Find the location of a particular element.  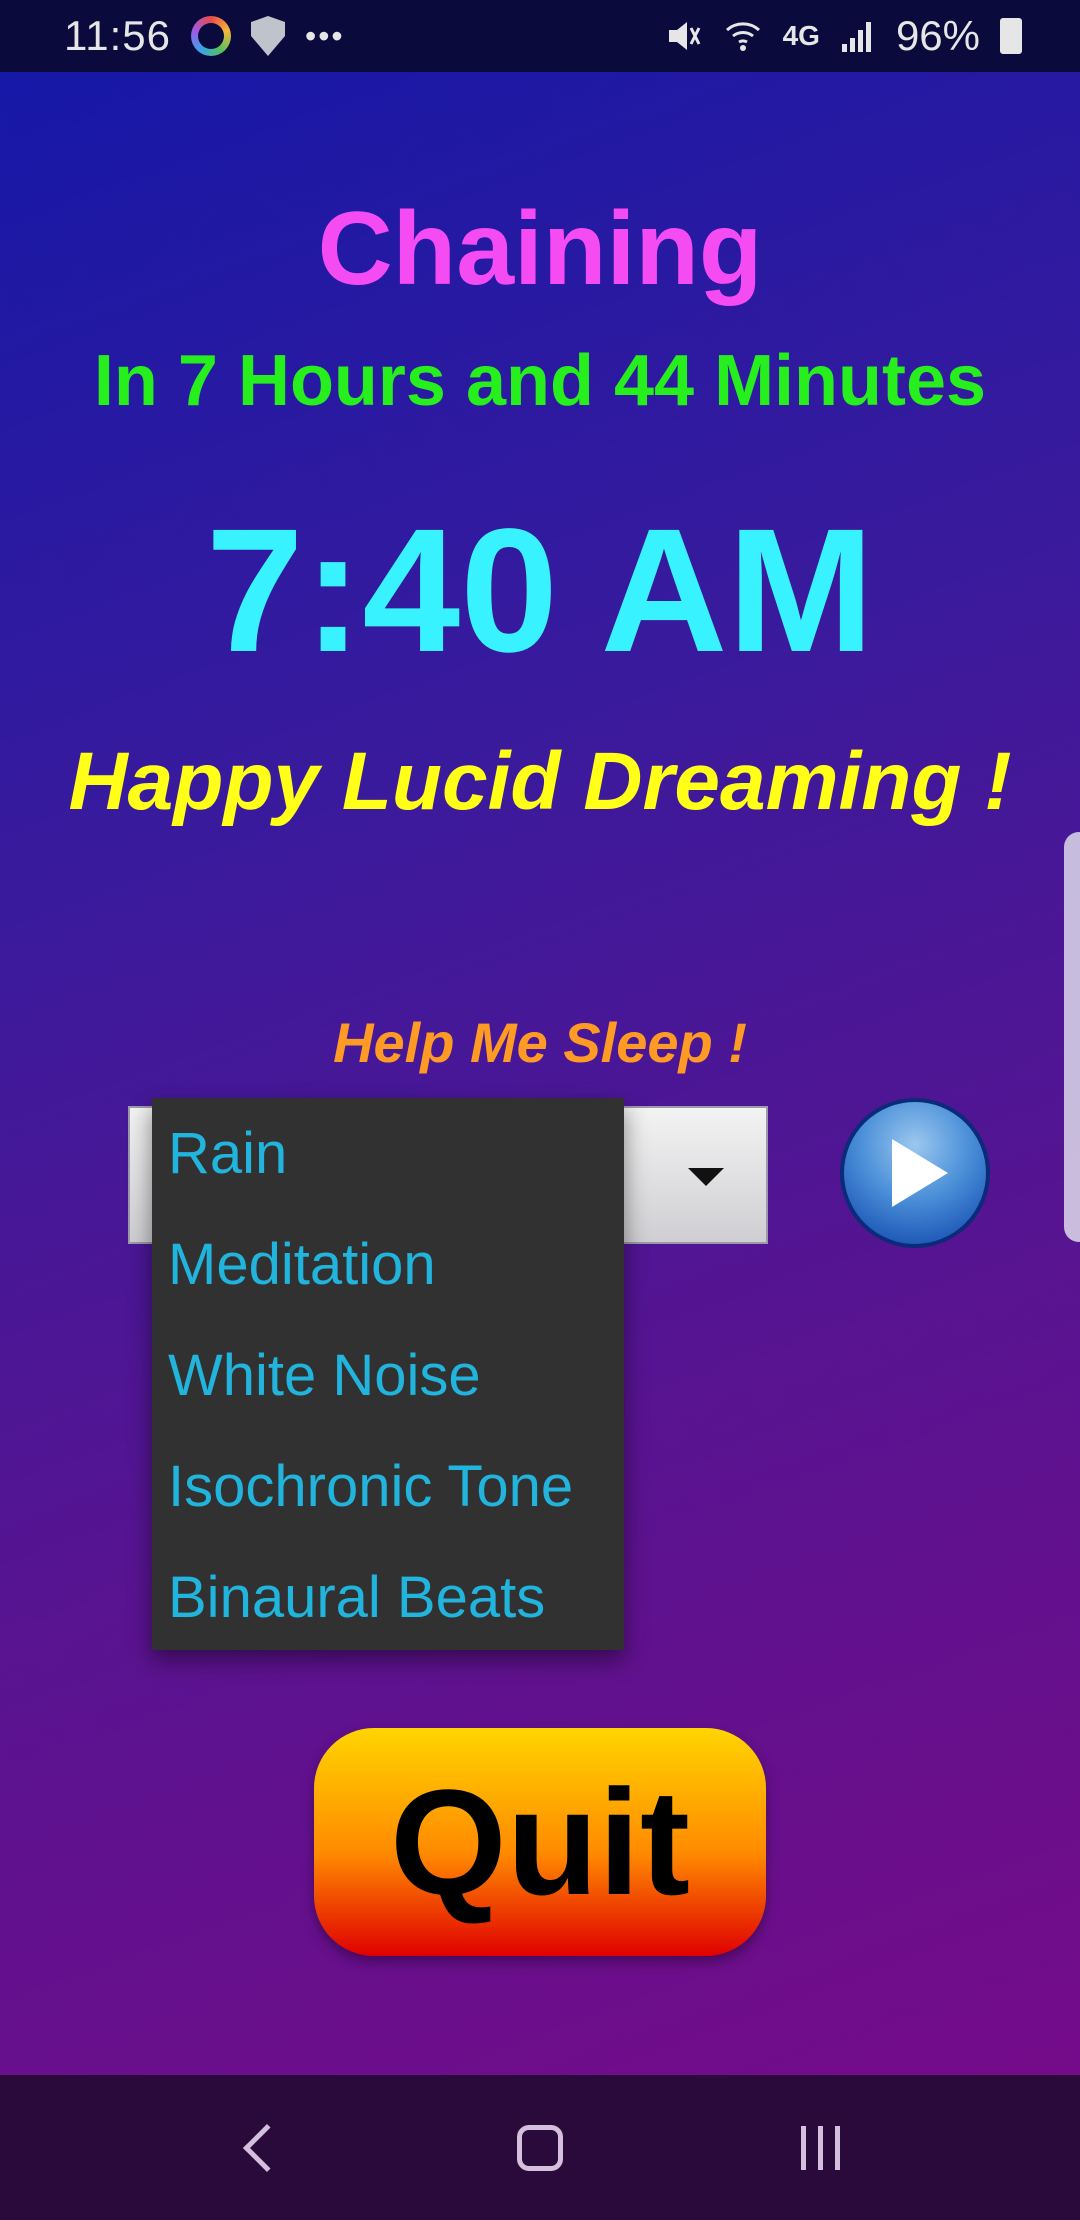

status-bar-left: 11:56 ••• is located at coordinates (204, 36).